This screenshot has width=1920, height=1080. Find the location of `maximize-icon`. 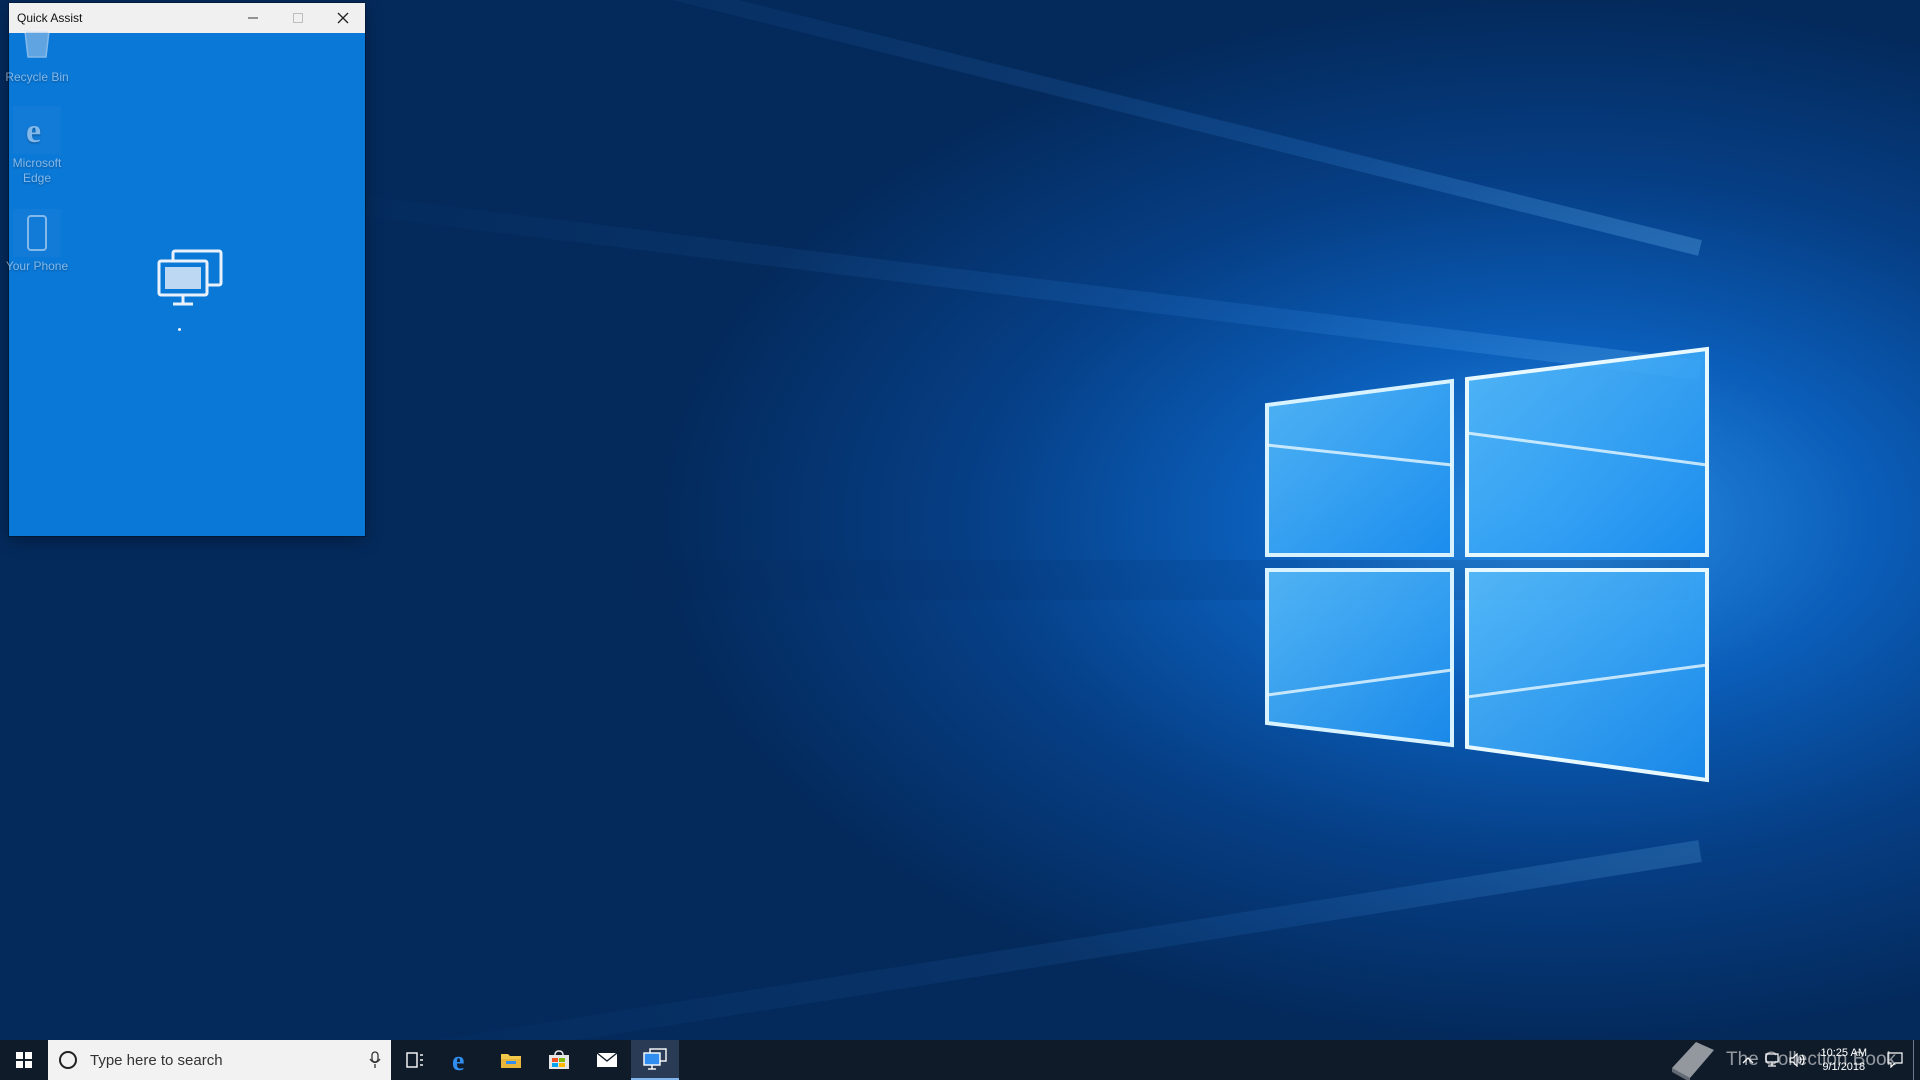

maximize-icon is located at coordinates (297, 18).